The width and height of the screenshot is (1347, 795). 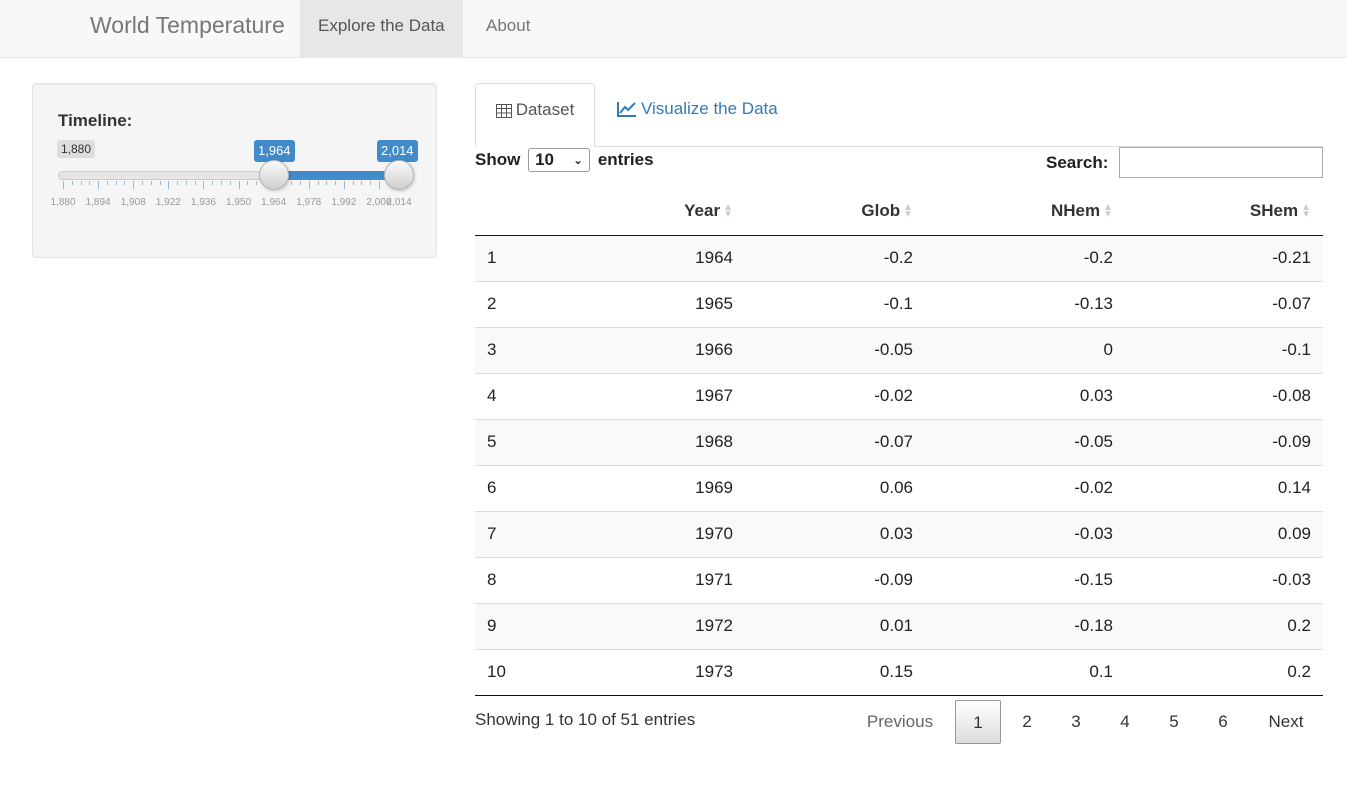 I want to click on column-header-glob-label: Glob, so click(x=881, y=210).